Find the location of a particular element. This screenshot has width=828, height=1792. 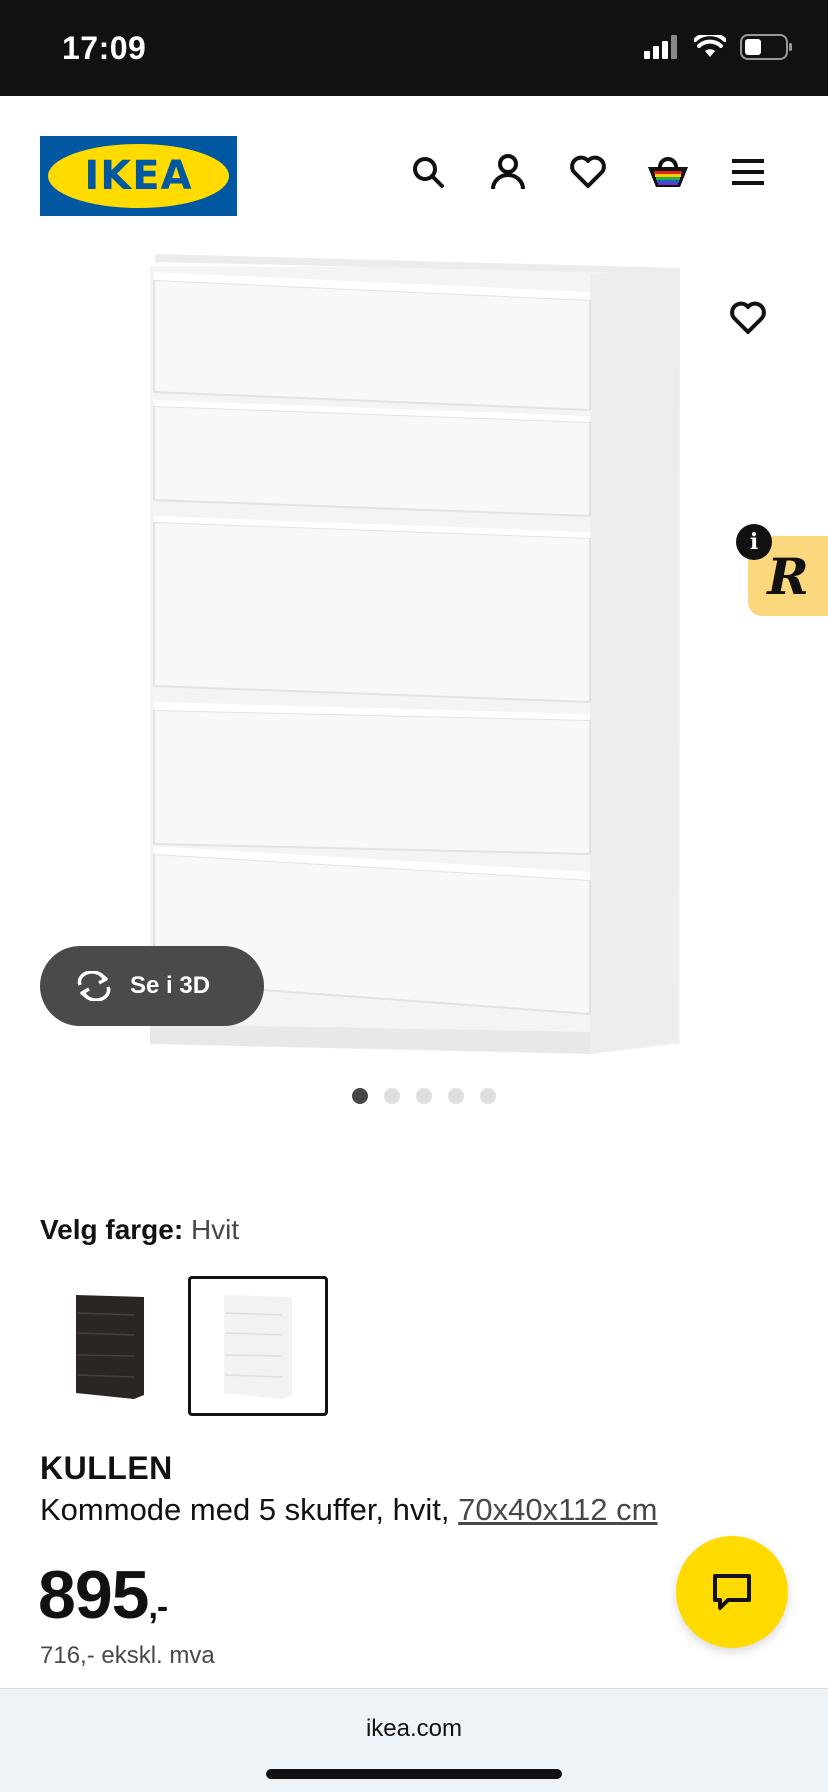

dimensions-link: 70x40x112 cm is located at coordinates (557, 1509).